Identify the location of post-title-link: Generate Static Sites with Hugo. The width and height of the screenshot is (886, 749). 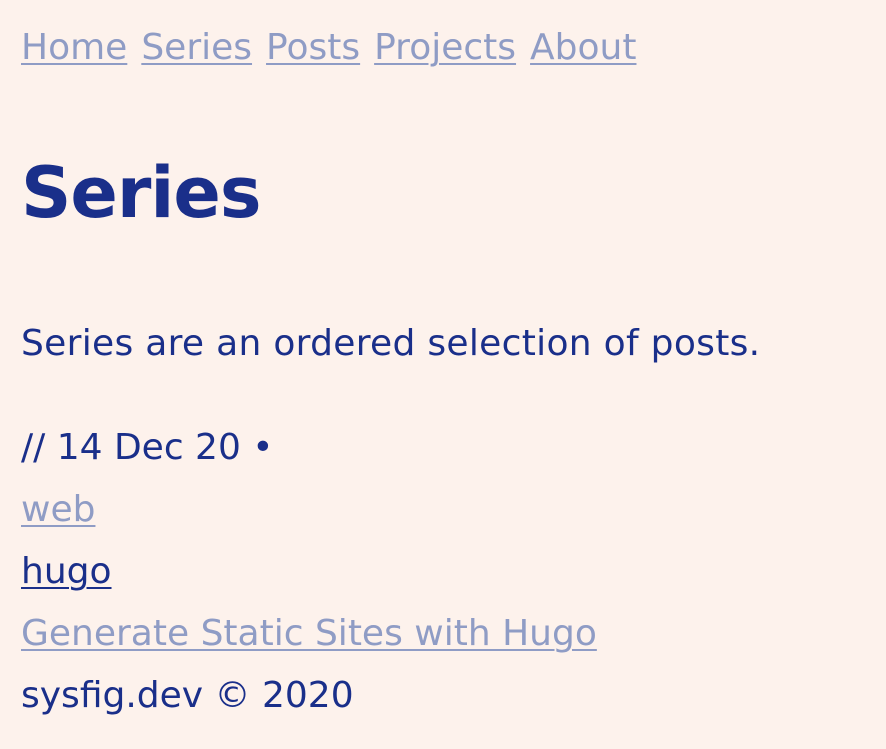
(309, 634).